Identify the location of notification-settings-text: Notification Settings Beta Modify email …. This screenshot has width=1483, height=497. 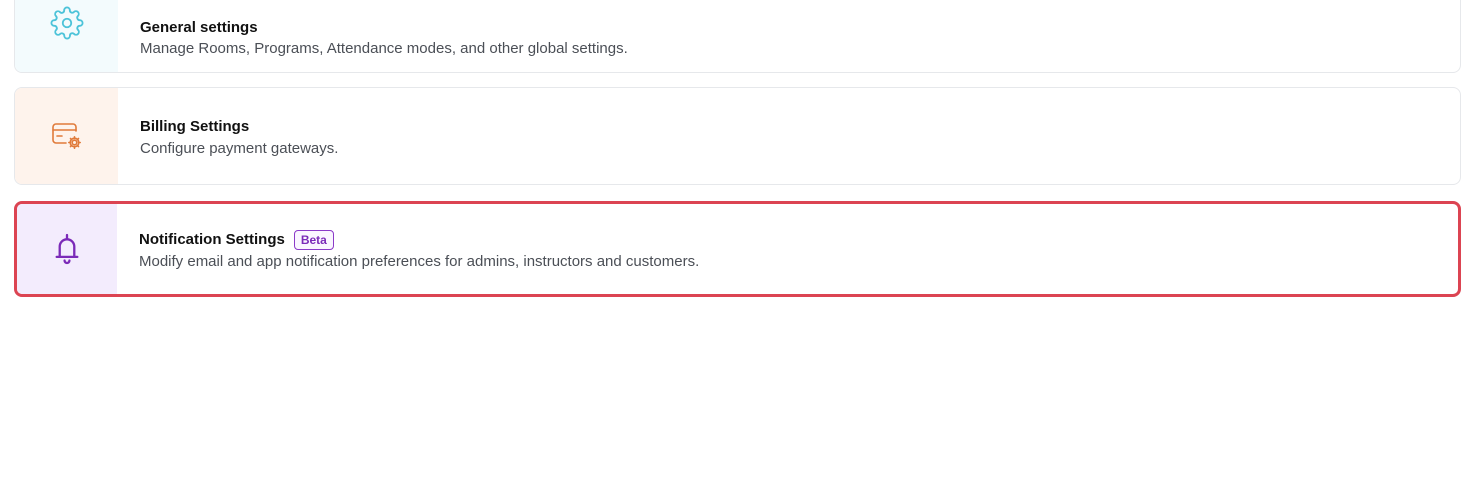
(408, 249).